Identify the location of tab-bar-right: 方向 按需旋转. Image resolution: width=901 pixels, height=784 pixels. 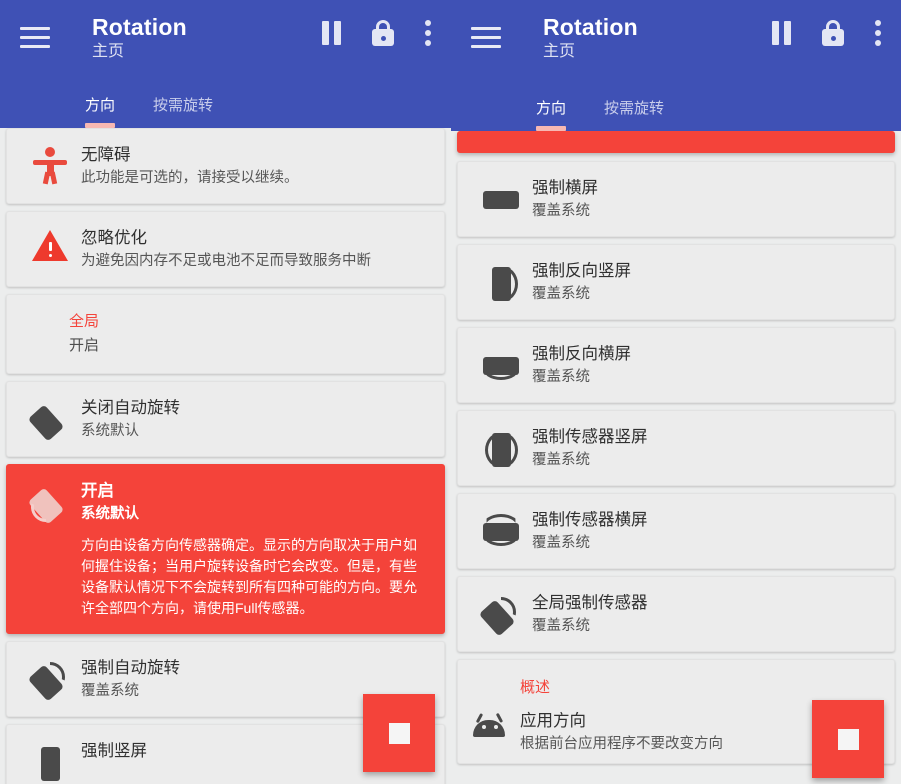
(676, 107).